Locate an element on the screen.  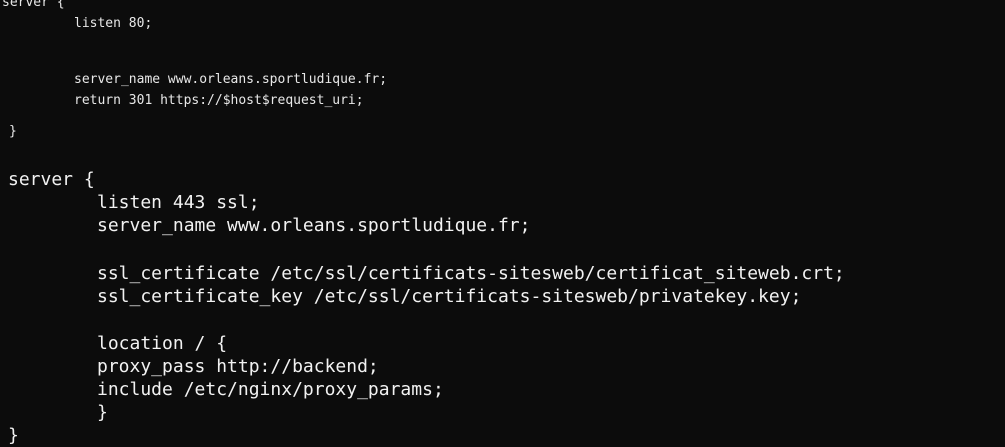
code-line: listen 80; is located at coordinates (113, 23).